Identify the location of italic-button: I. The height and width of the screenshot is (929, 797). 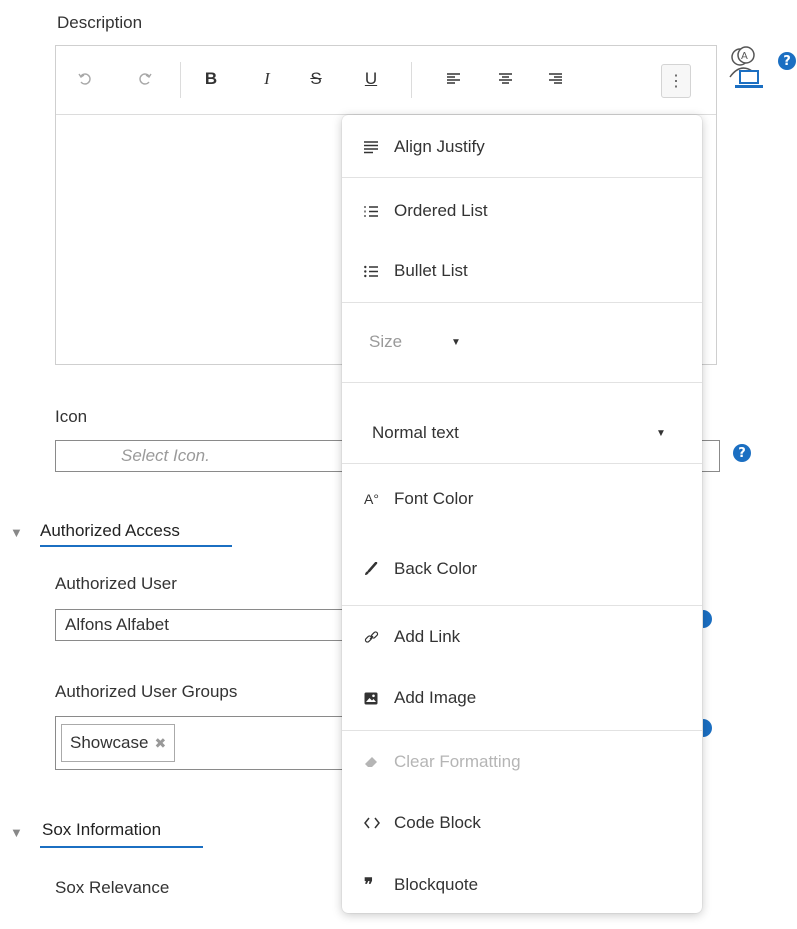
(267, 79).